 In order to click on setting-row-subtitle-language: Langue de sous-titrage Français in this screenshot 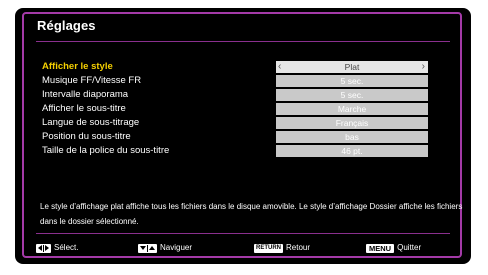, I will do `click(242, 123)`.